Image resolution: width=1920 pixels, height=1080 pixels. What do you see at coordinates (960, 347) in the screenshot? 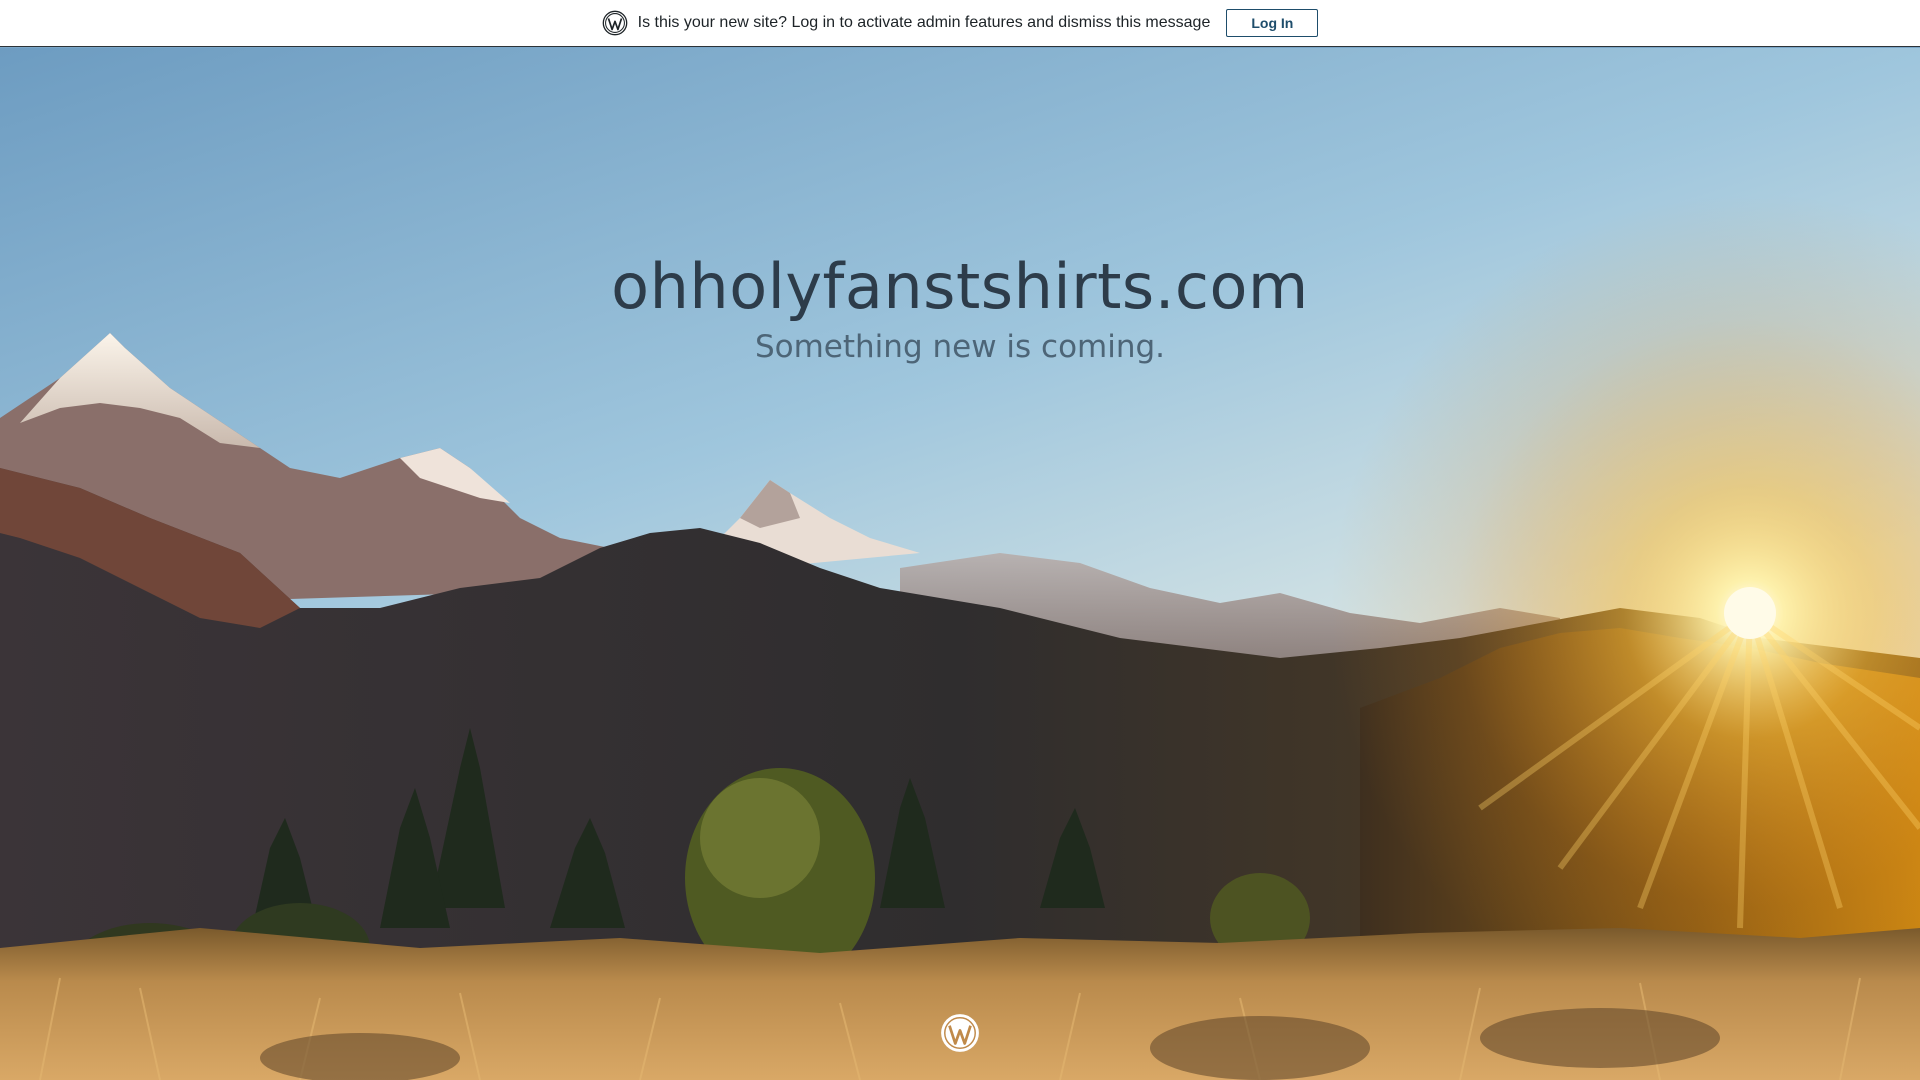
I see `site-tagline: Something new is coming.` at bounding box center [960, 347].